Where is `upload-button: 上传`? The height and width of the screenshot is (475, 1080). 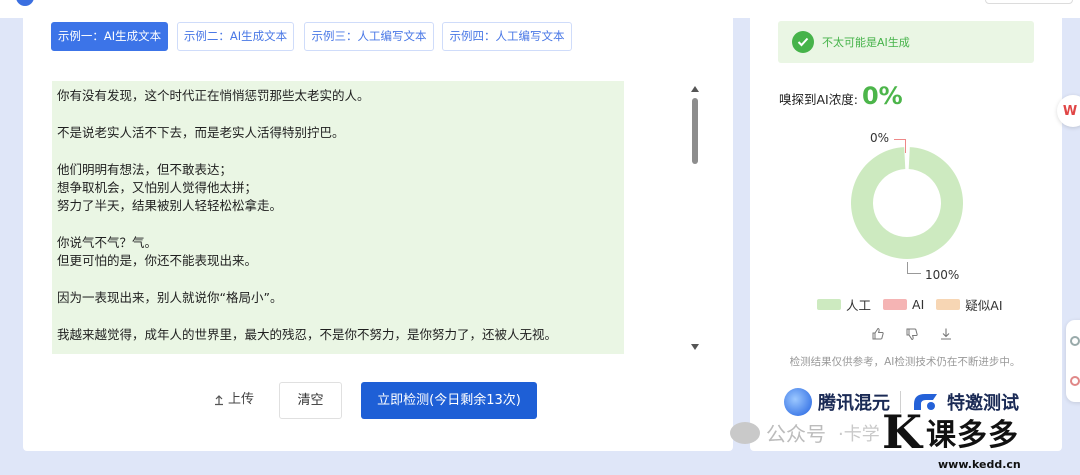
upload-button: 上传 is located at coordinates (237, 400).